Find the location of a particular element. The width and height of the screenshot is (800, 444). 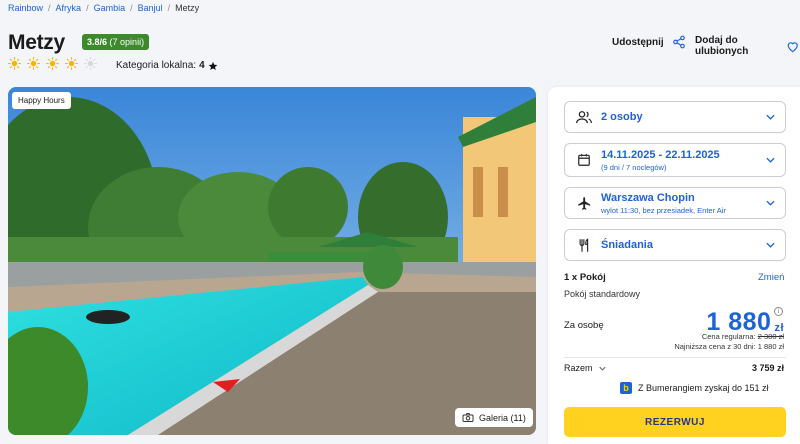

boomerang-text: Z Bumerangiem zyskaj do 151 zł is located at coordinates (703, 388).